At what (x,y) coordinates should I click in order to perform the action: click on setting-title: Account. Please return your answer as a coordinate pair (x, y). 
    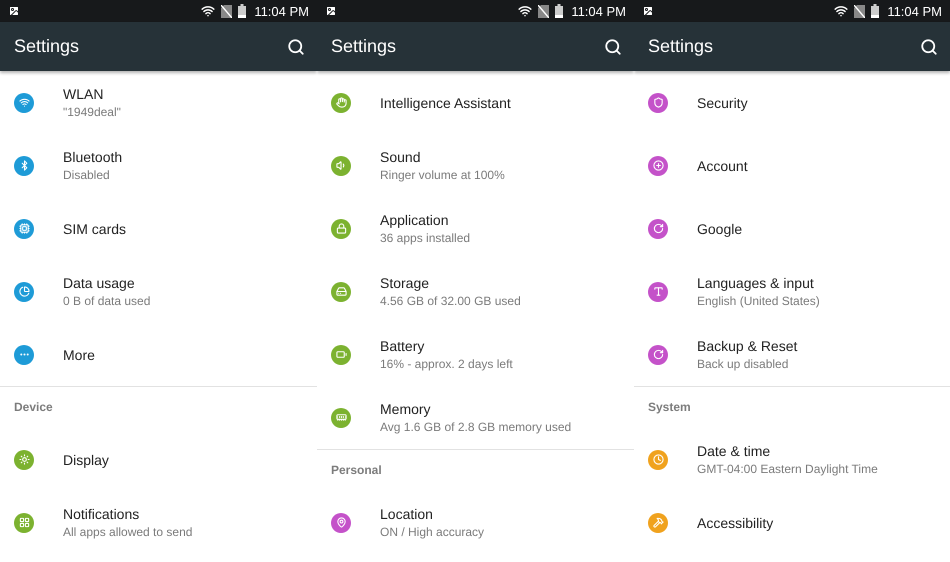
    Looking at the image, I should click on (722, 166).